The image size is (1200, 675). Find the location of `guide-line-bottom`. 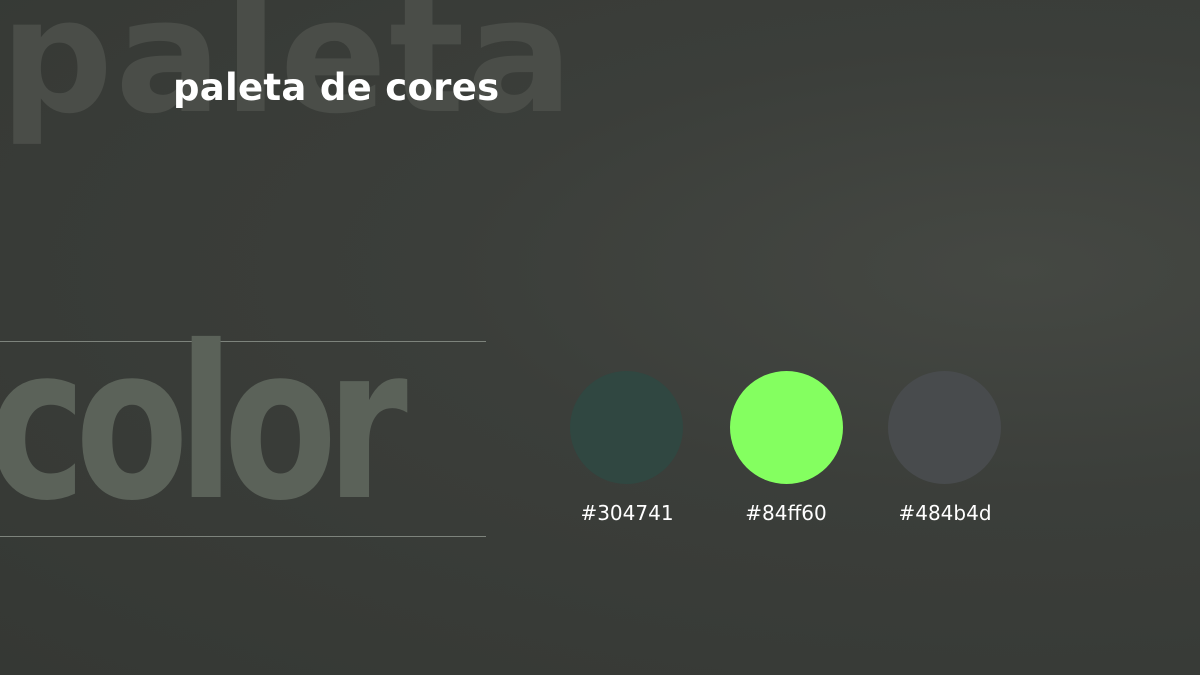

guide-line-bottom is located at coordinates (243, 536).